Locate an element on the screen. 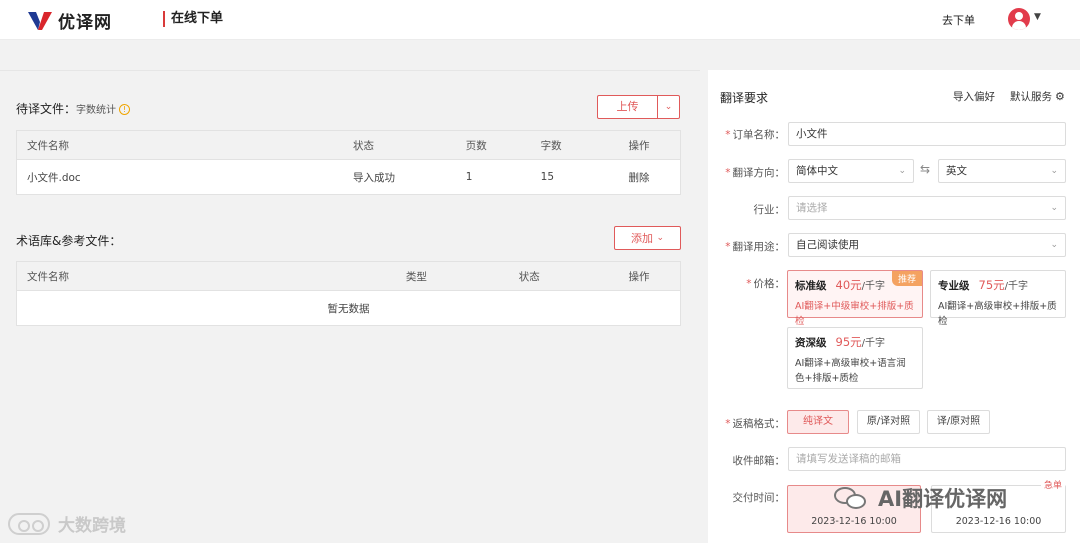 The width and height of the screenshot is (1080, 543). email-input: 请填写发送译稿的邮箱 is located at coordinates (927, 459).